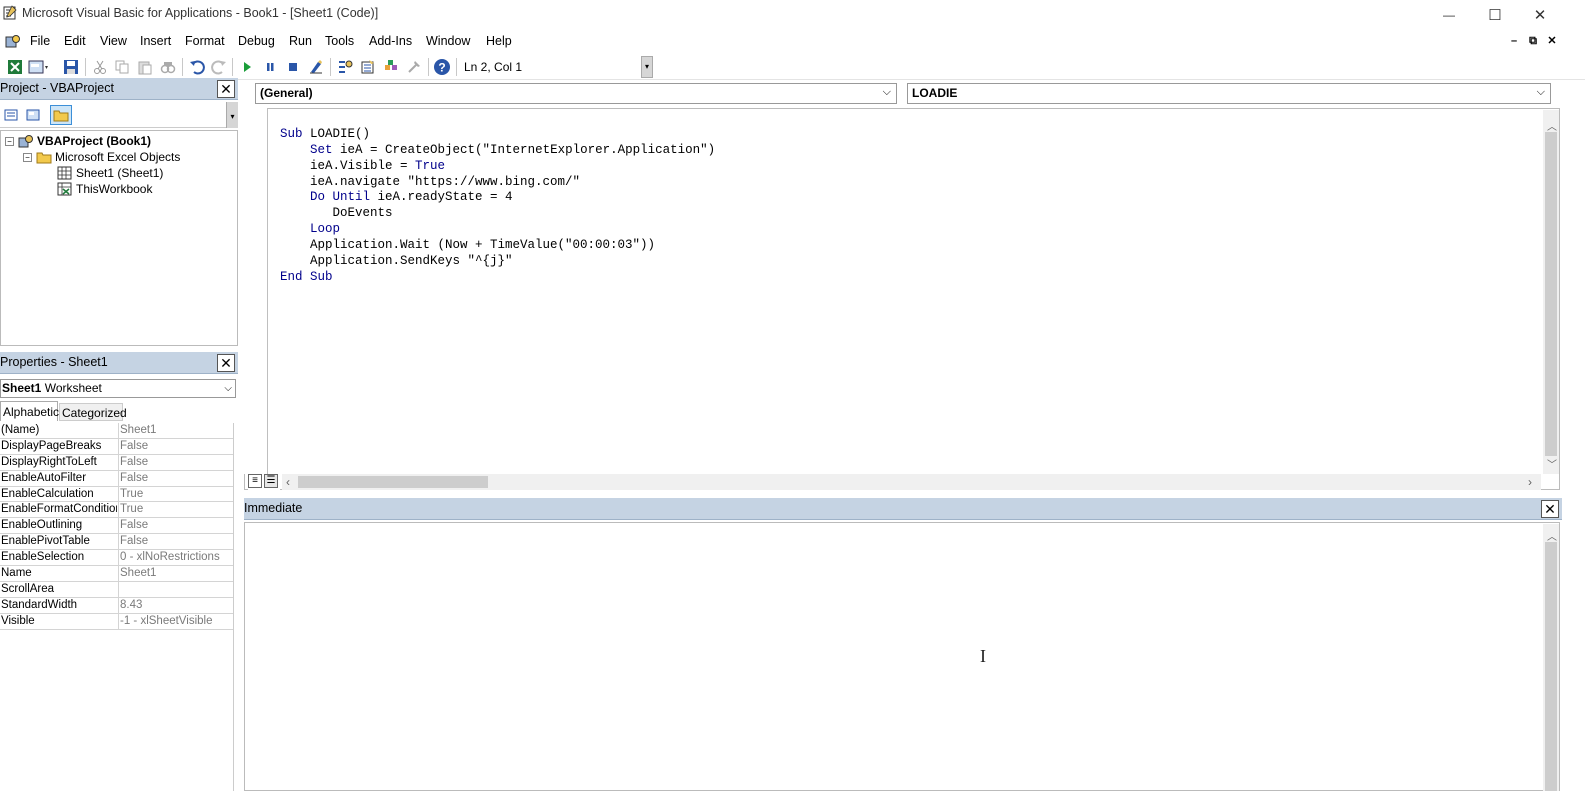 This screenshot has width=1585, height=791. What do you see at coordinates (647, 67) in the screenshot?
I see `toolbar-options-grip: ▾` at bounding box center [647, 67].